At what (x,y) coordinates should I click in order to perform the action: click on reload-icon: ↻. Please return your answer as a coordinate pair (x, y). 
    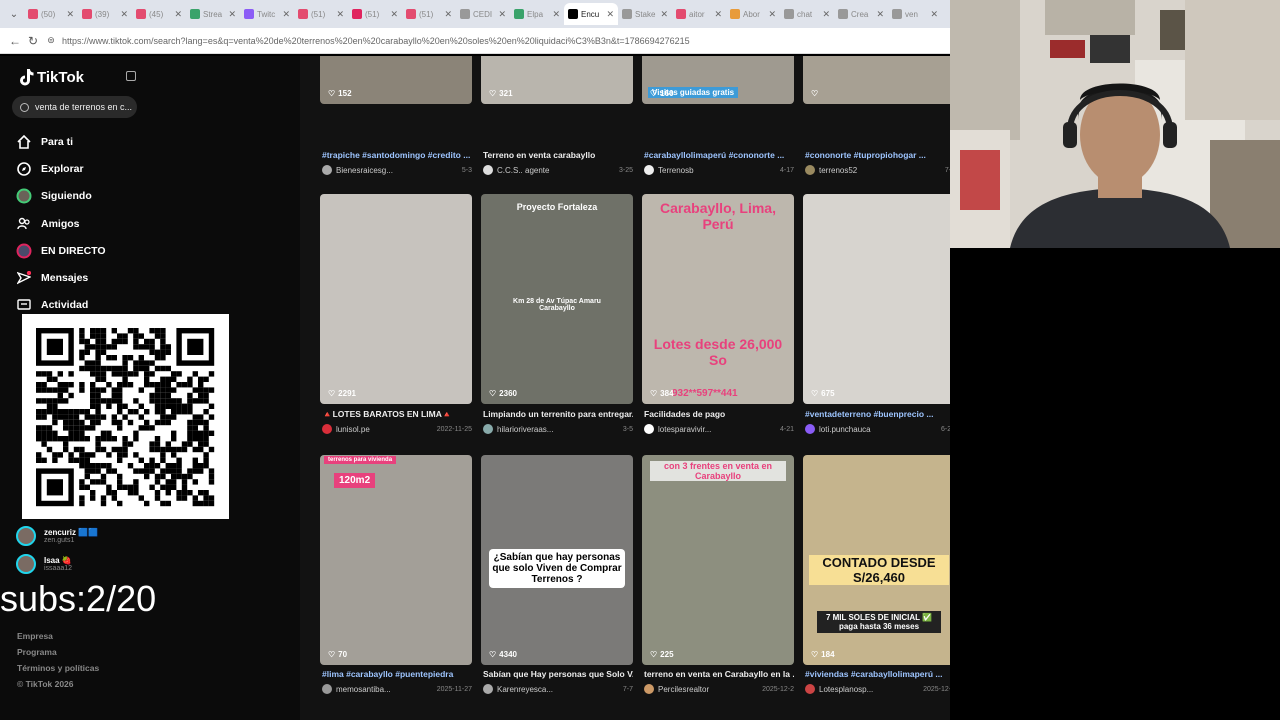
    Looking at the image, I should click on (33, 41).